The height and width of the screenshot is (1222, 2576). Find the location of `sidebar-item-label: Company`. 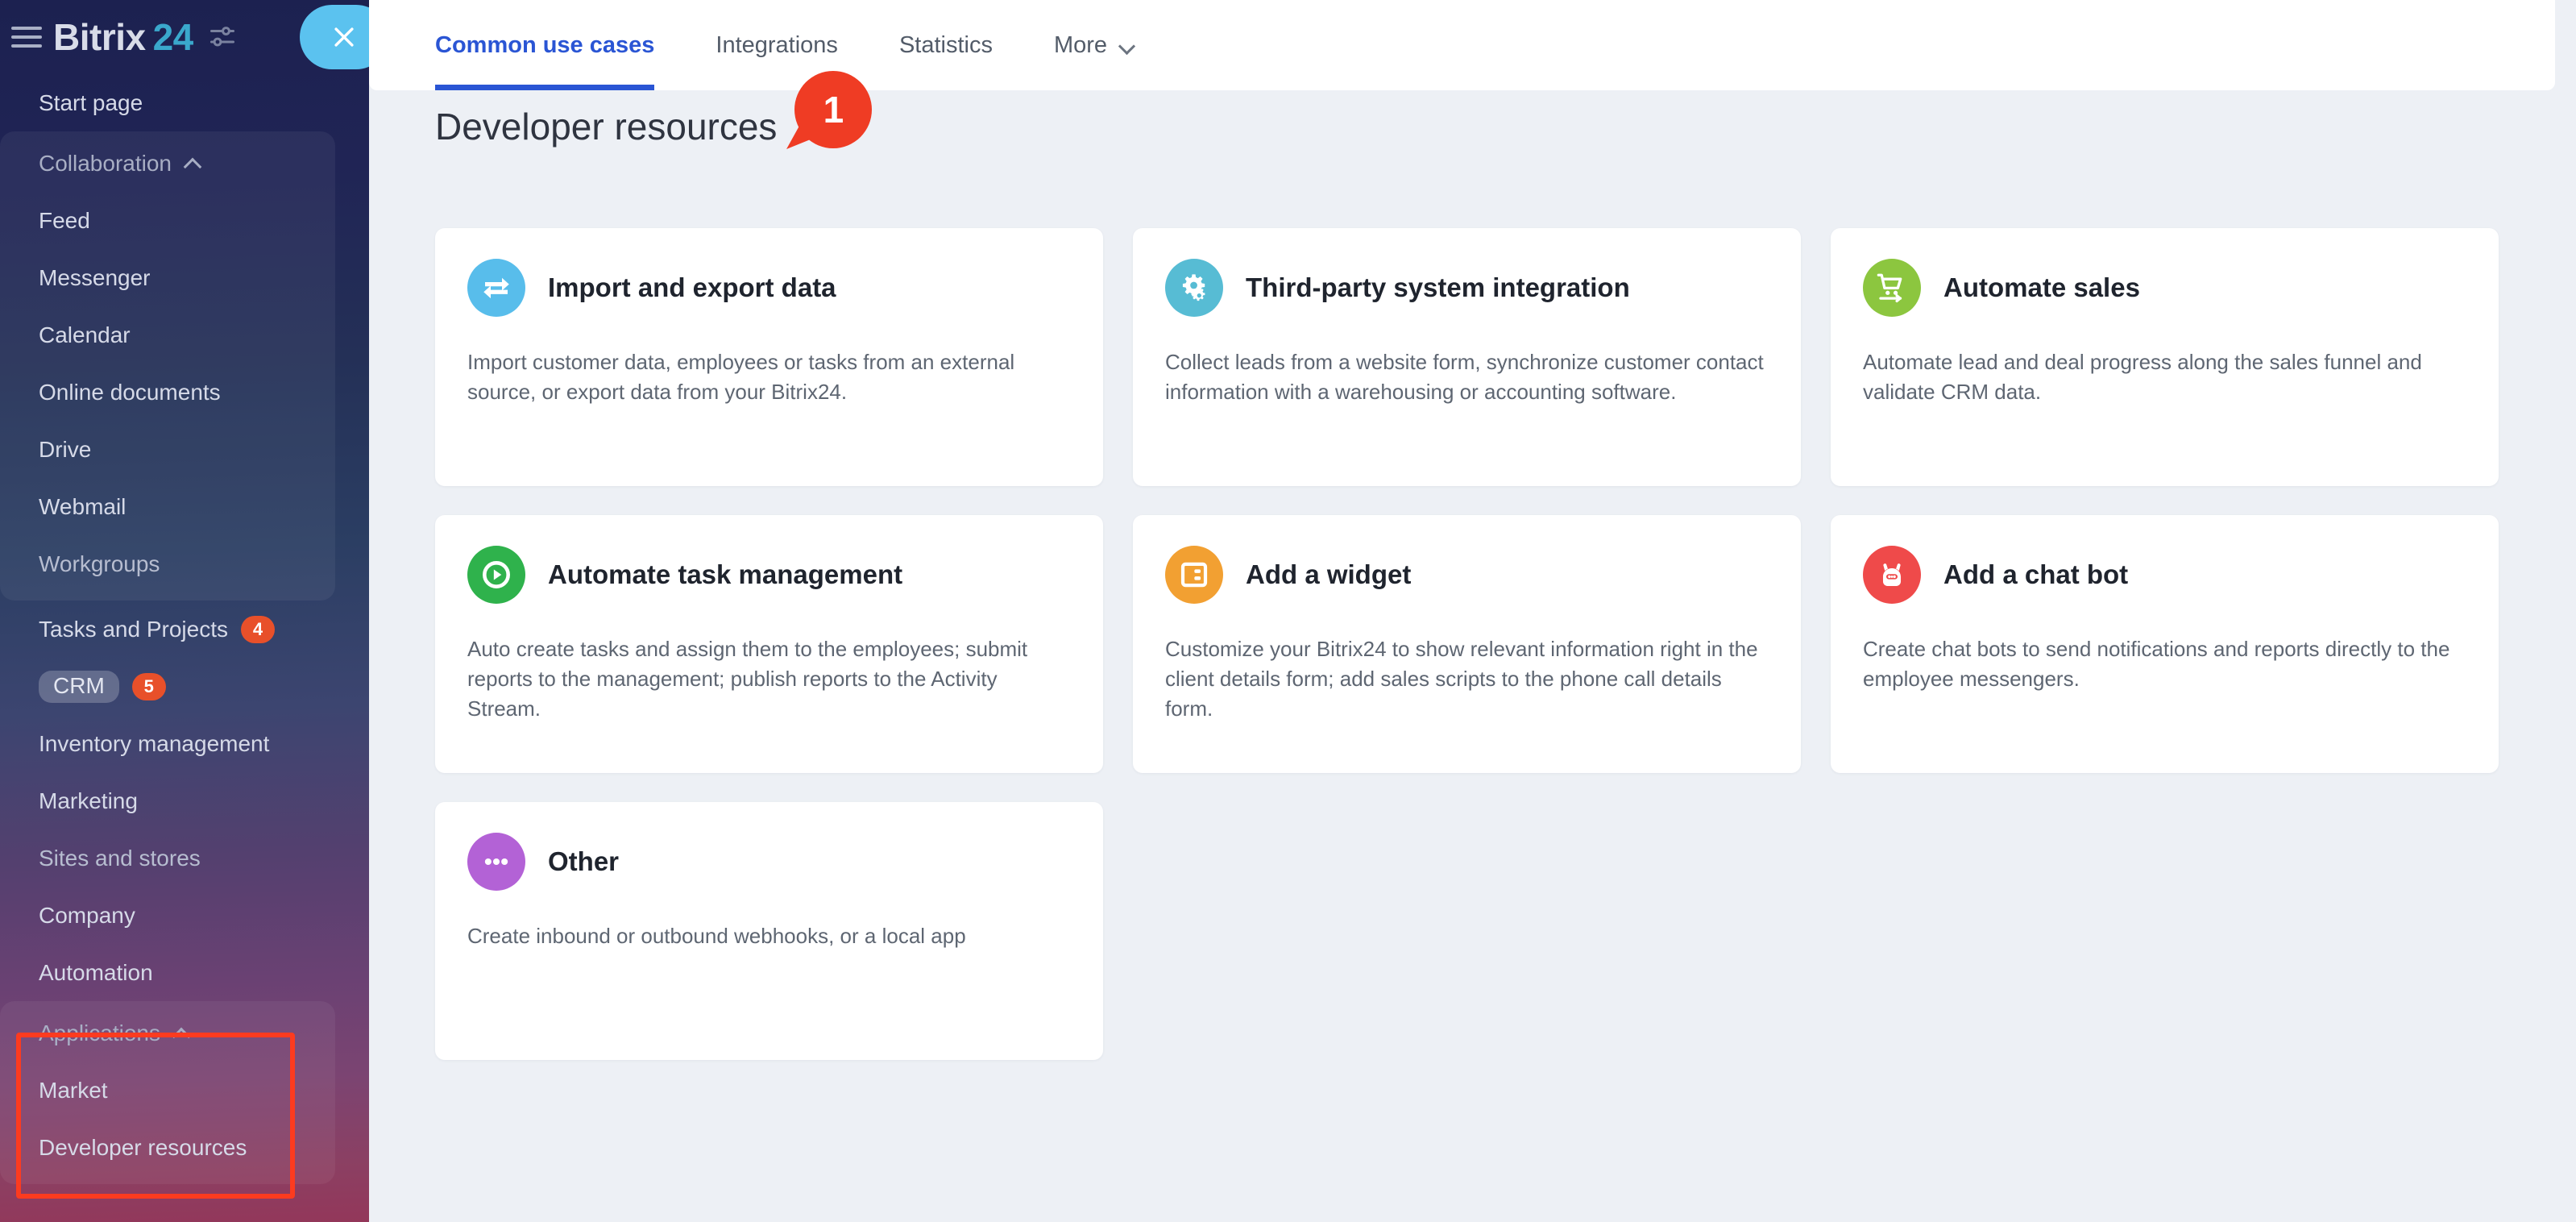

sidebar-item-label: Company is located at coordinates (87, 915).